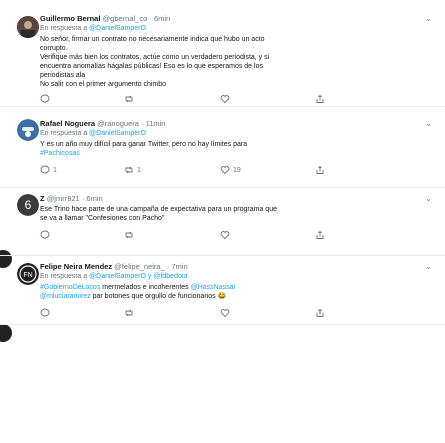  Describe the element at coordinates (48, 170) in the screenshot. I see `reply-button: 1` at that location.